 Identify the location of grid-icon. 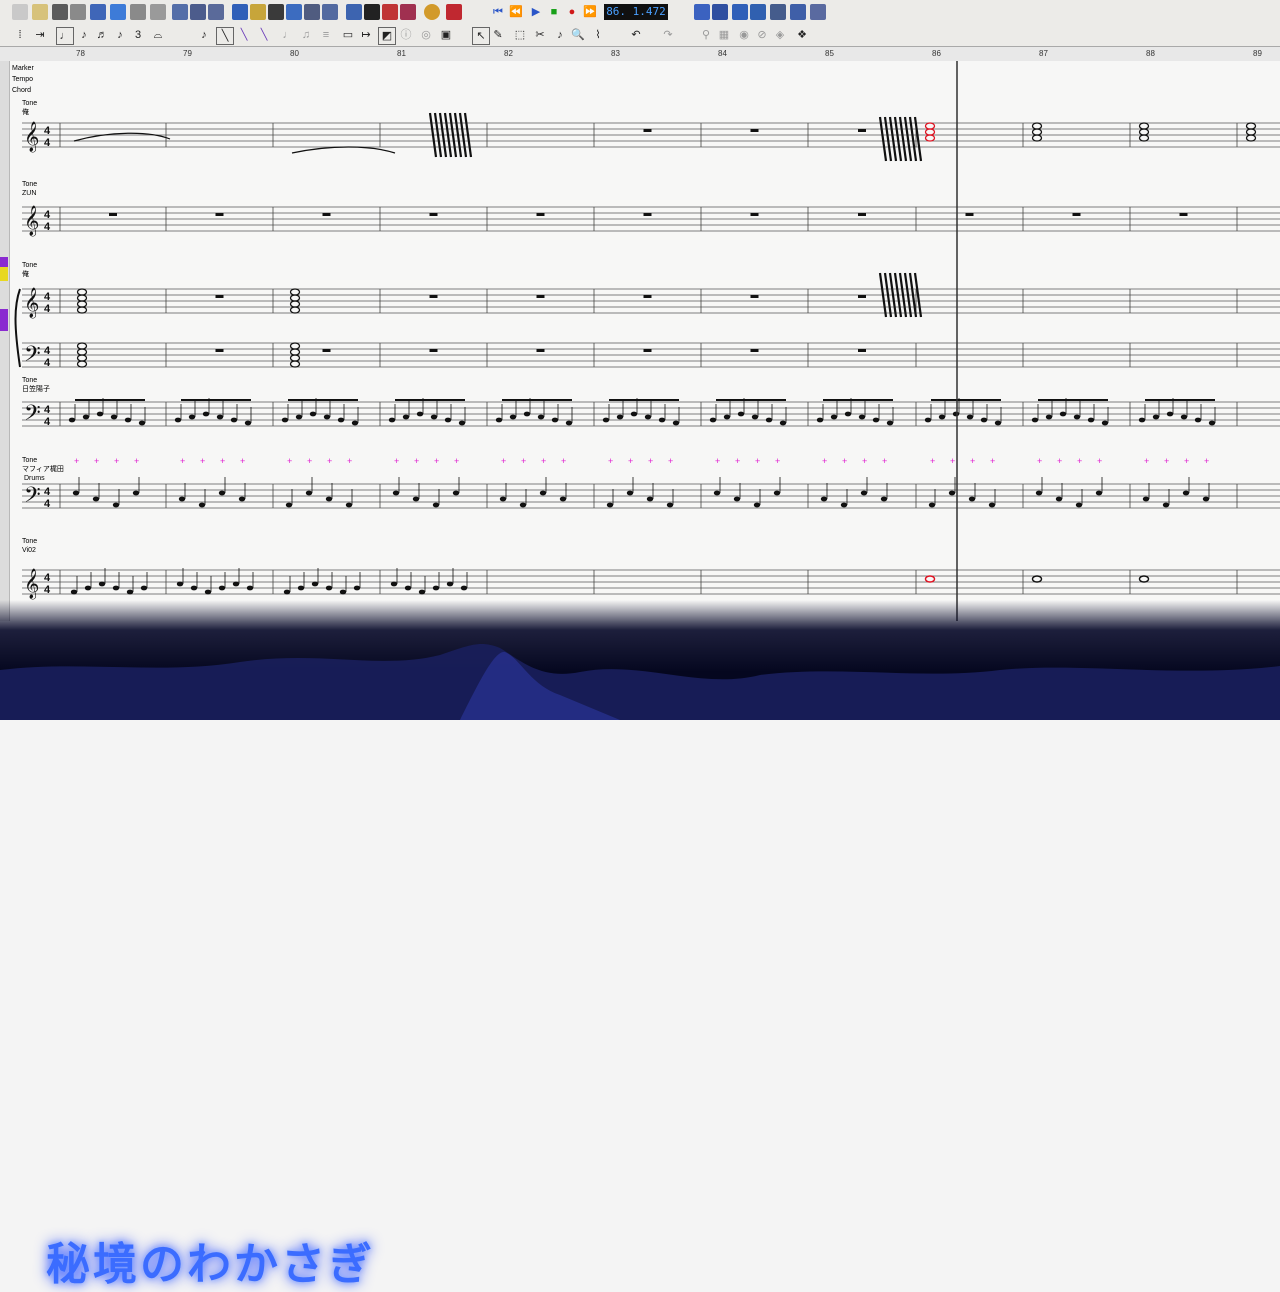
(818, 12).